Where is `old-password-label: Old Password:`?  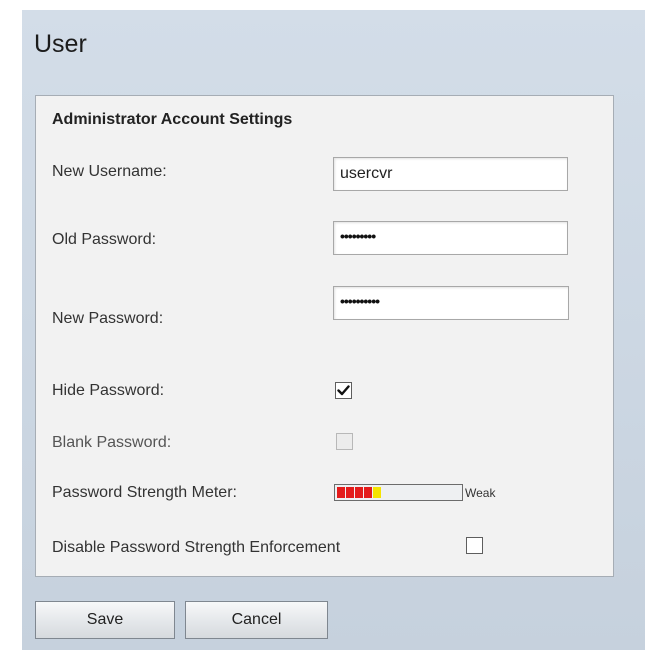
old-password-label: Old Password: is located at coordinates (104, 239).